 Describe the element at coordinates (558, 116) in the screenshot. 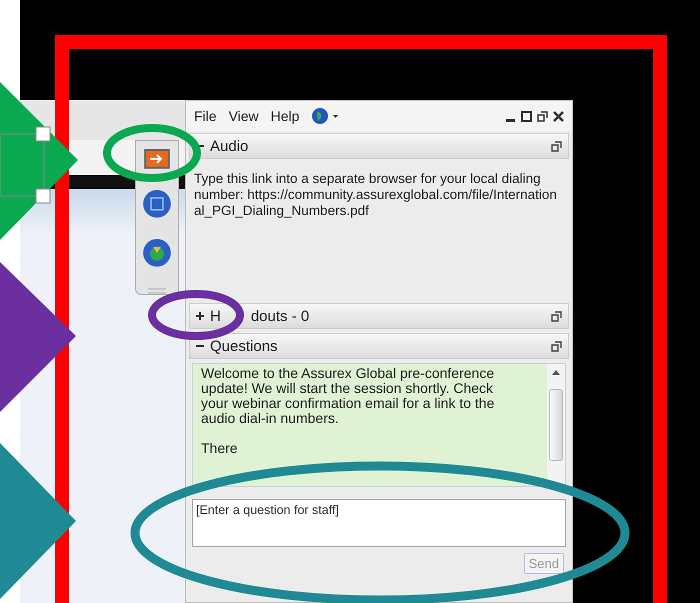

I see `close-icon` at that location.